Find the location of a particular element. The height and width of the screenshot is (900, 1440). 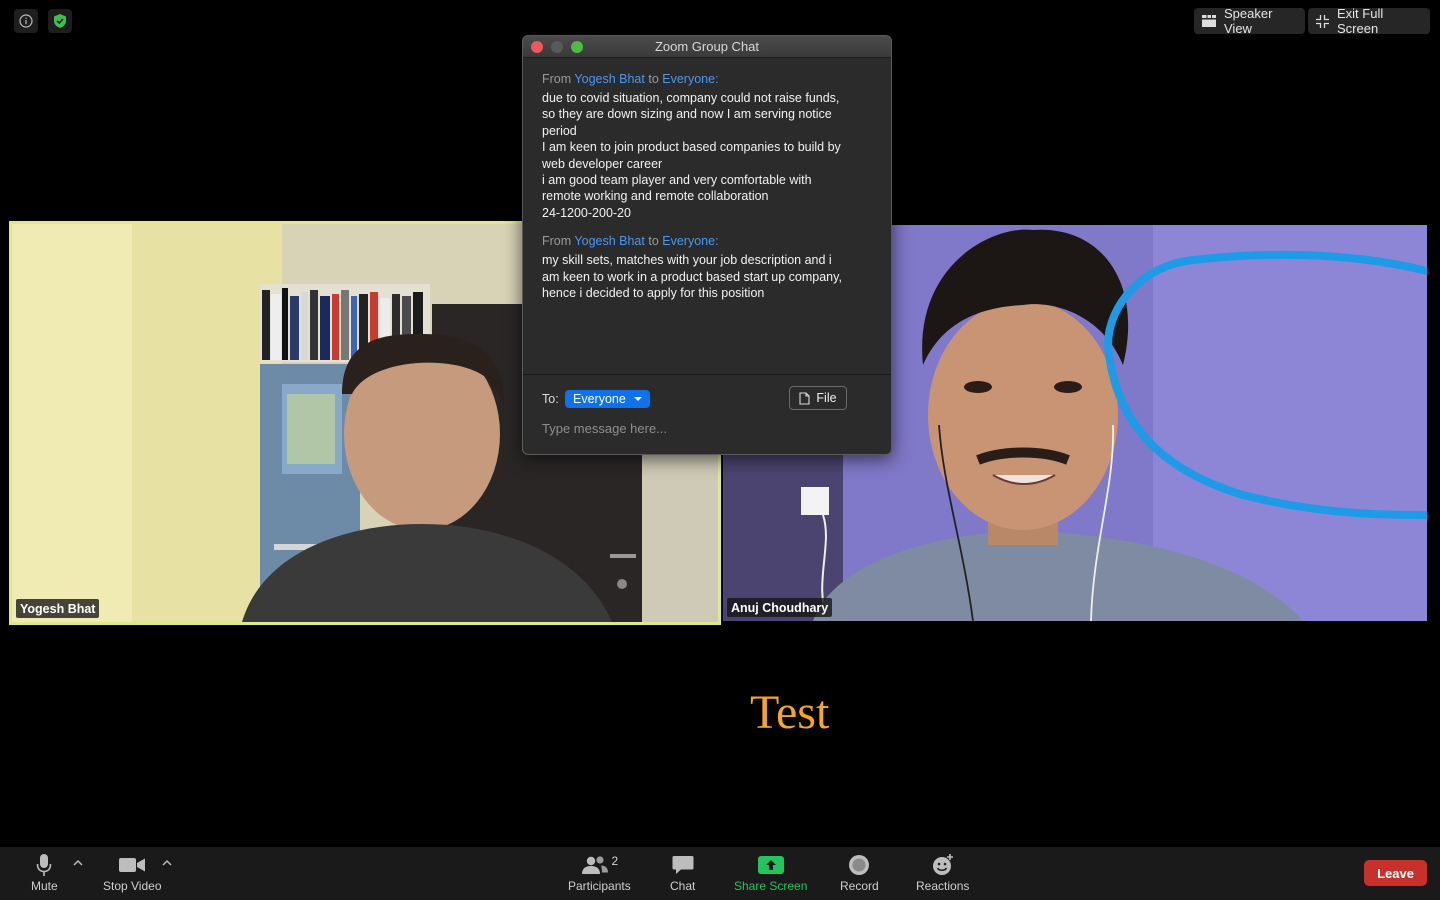

message-line: remote working and remote collaboration is located at coordinates (655, 196).